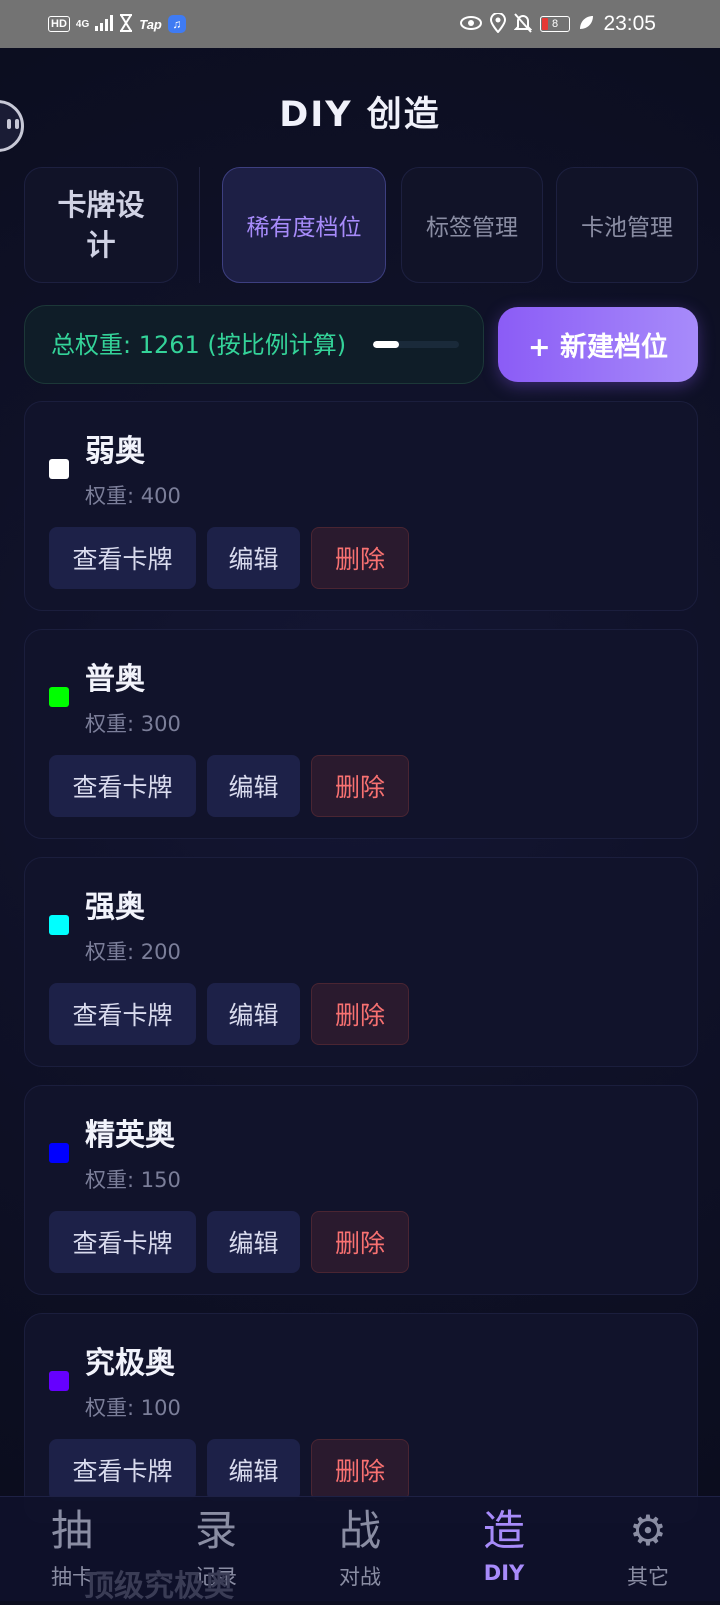 This screenshot has width=720, height=1605. I want to click on bell-off-icon, so click(523, 24).